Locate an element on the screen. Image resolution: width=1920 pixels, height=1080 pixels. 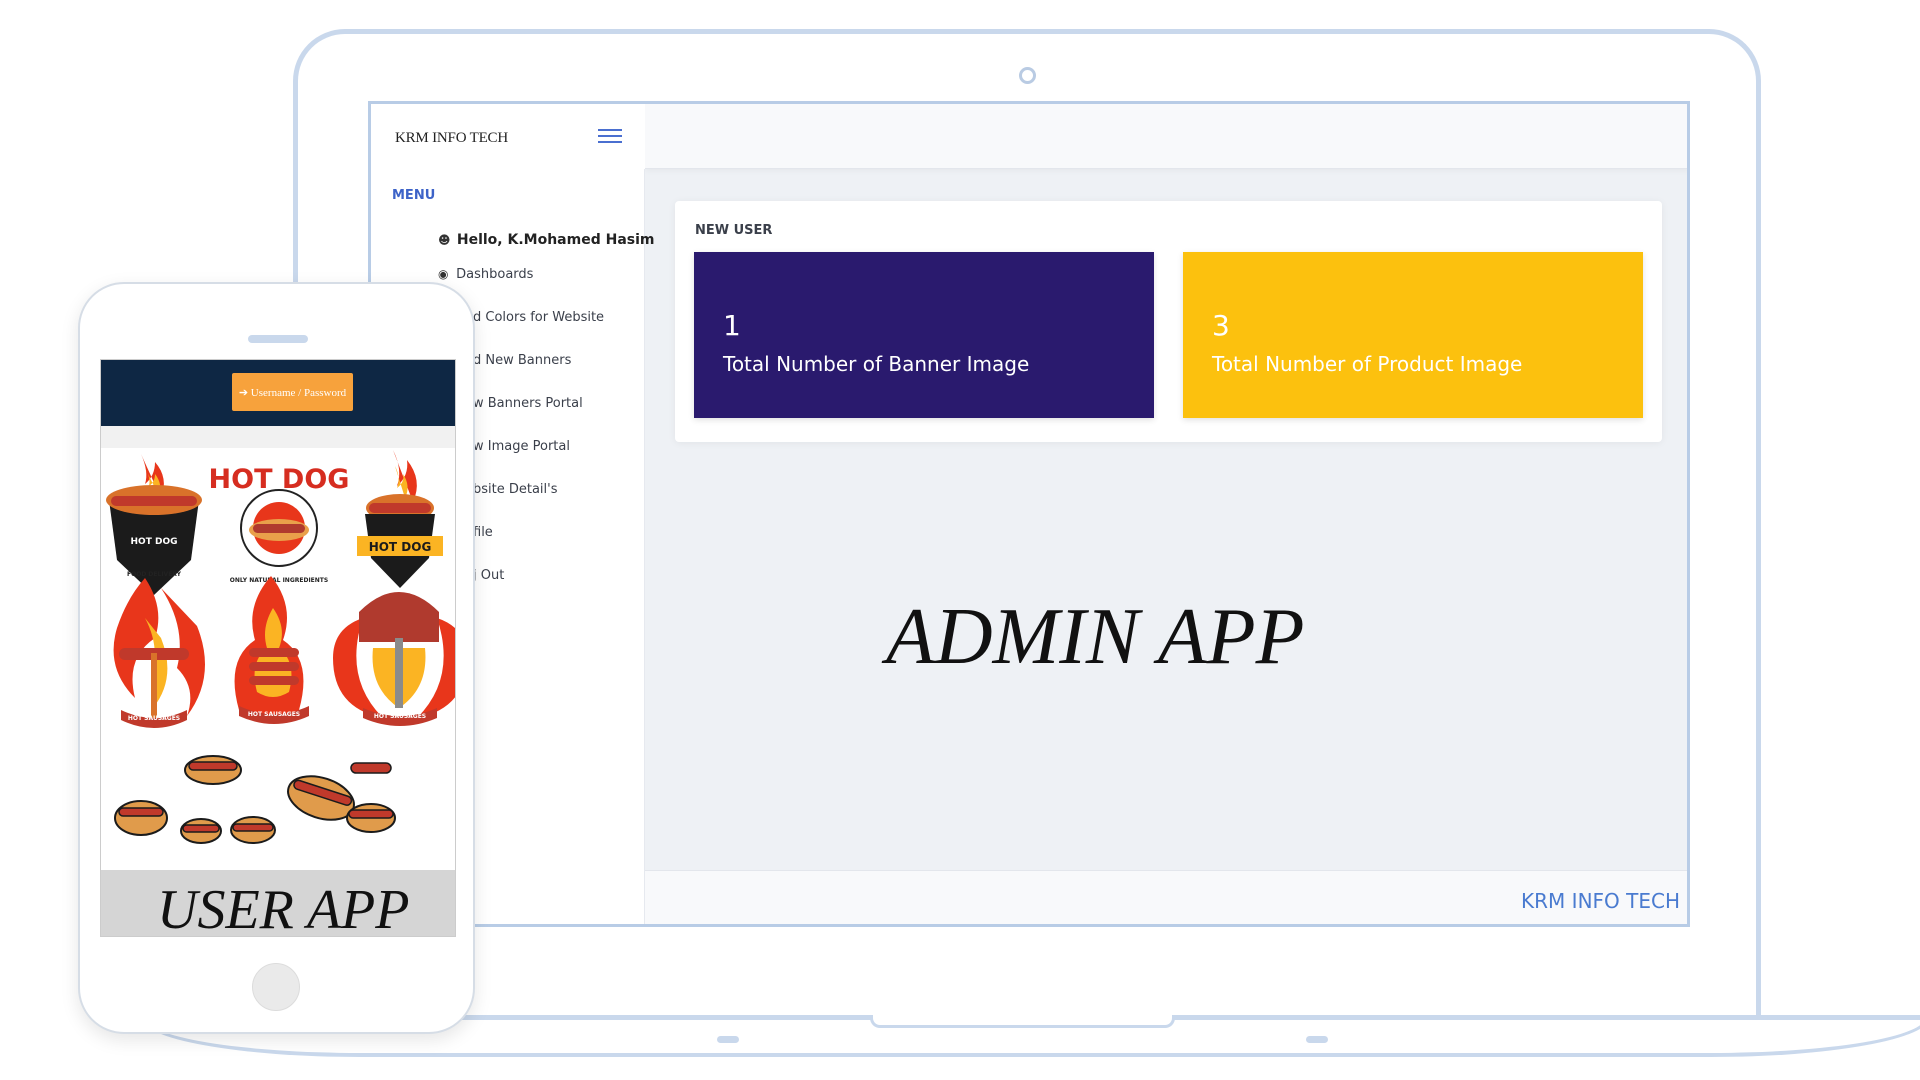
sidebar-item-new-banners: d New Banners is located at coordinates (522, 360).